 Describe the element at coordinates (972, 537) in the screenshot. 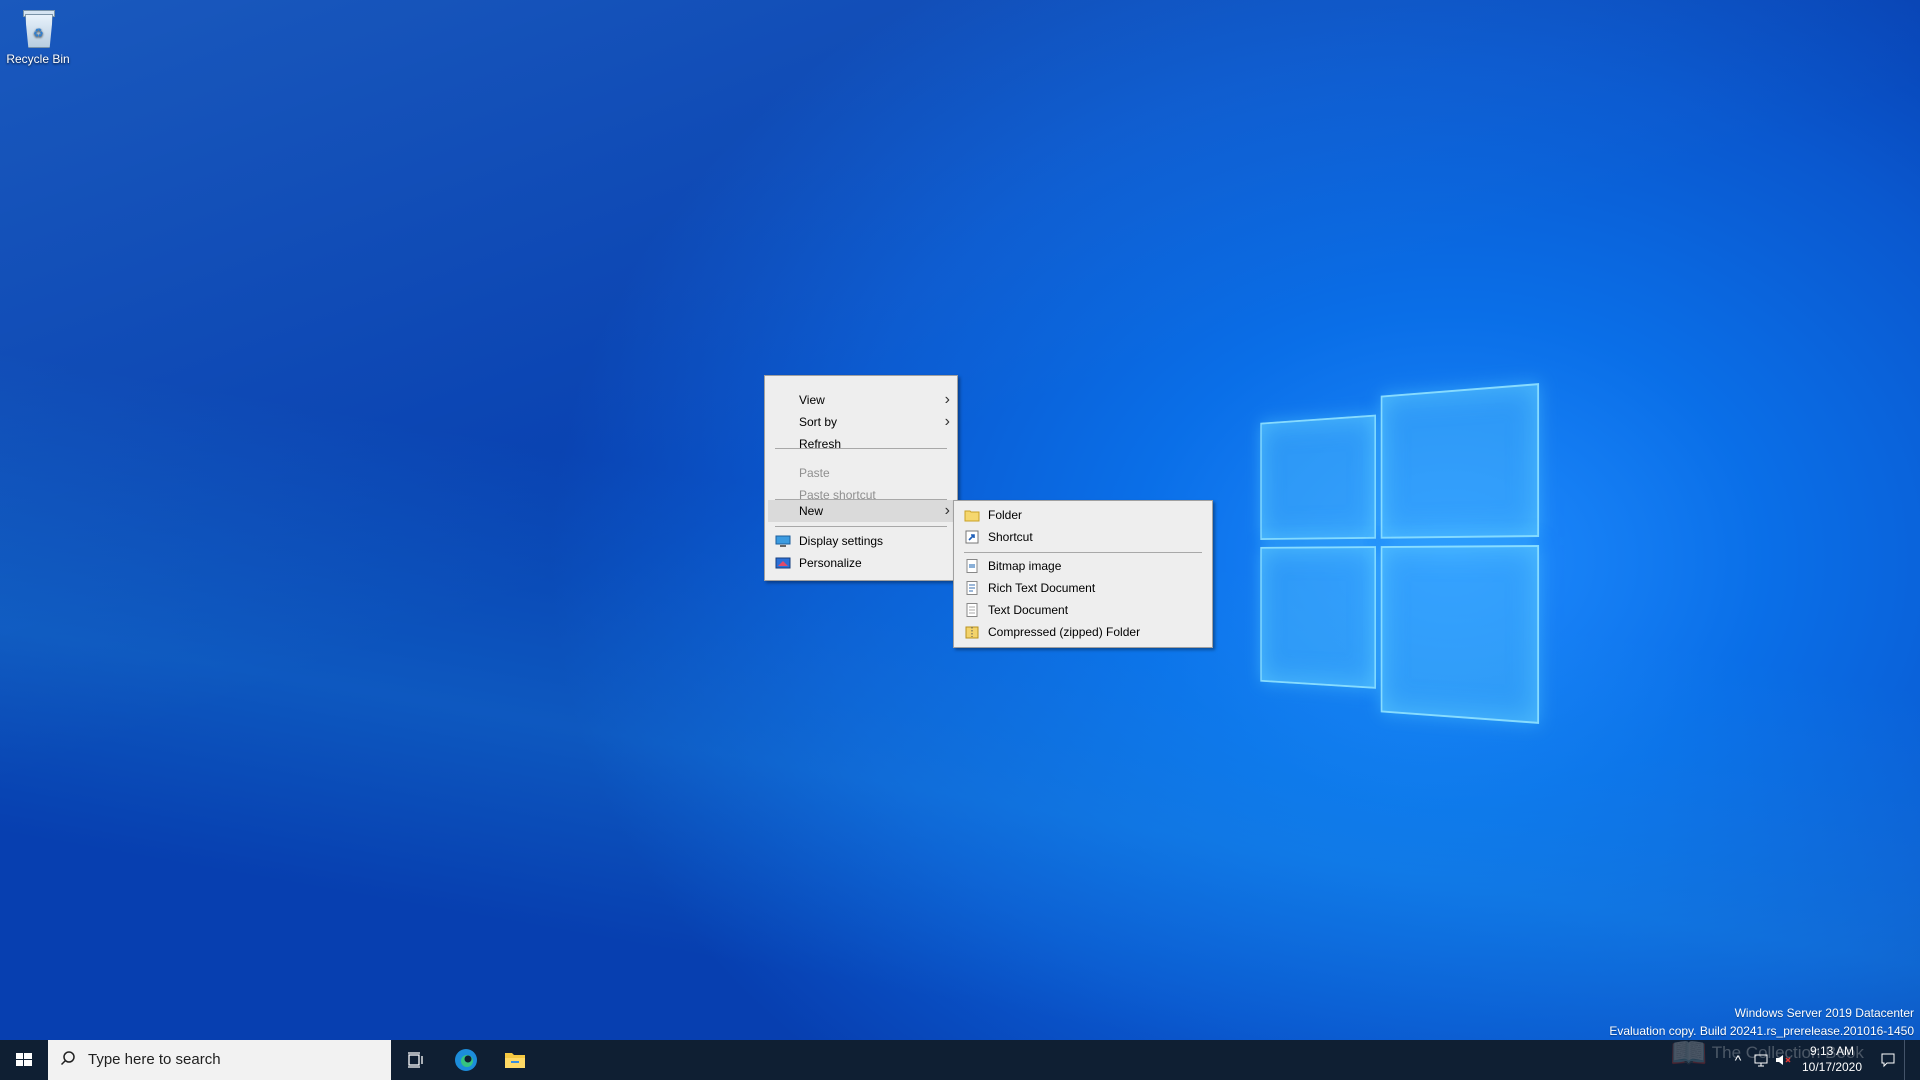

I see `shortcut-icon` at that location.